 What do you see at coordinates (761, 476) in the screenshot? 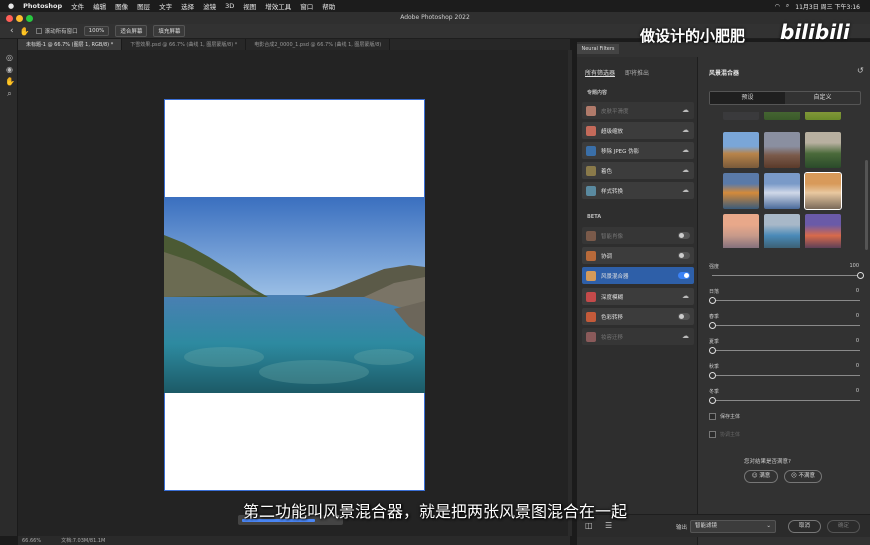
I see `satisfied-button: ☺ 满意` at bounding box center [761, 476].